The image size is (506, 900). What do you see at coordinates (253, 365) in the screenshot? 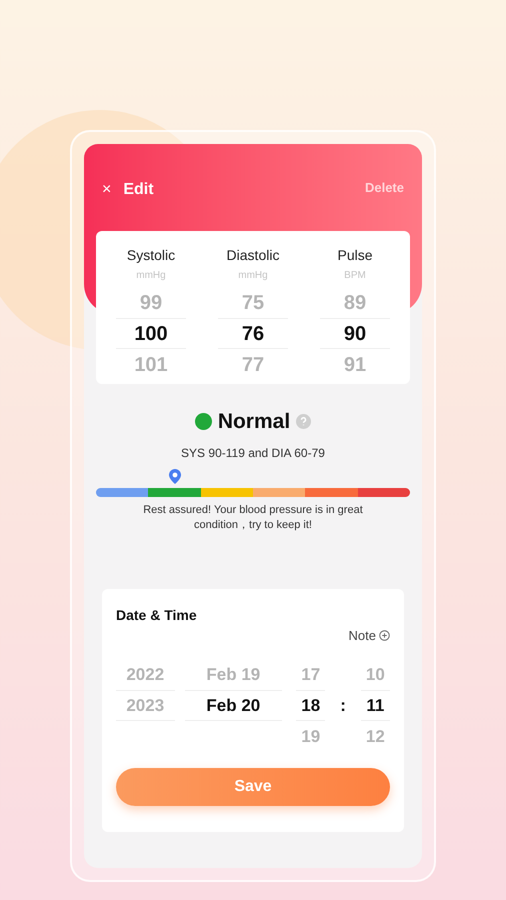
I see `picker-value: 77` at bounding box center [253, 365].